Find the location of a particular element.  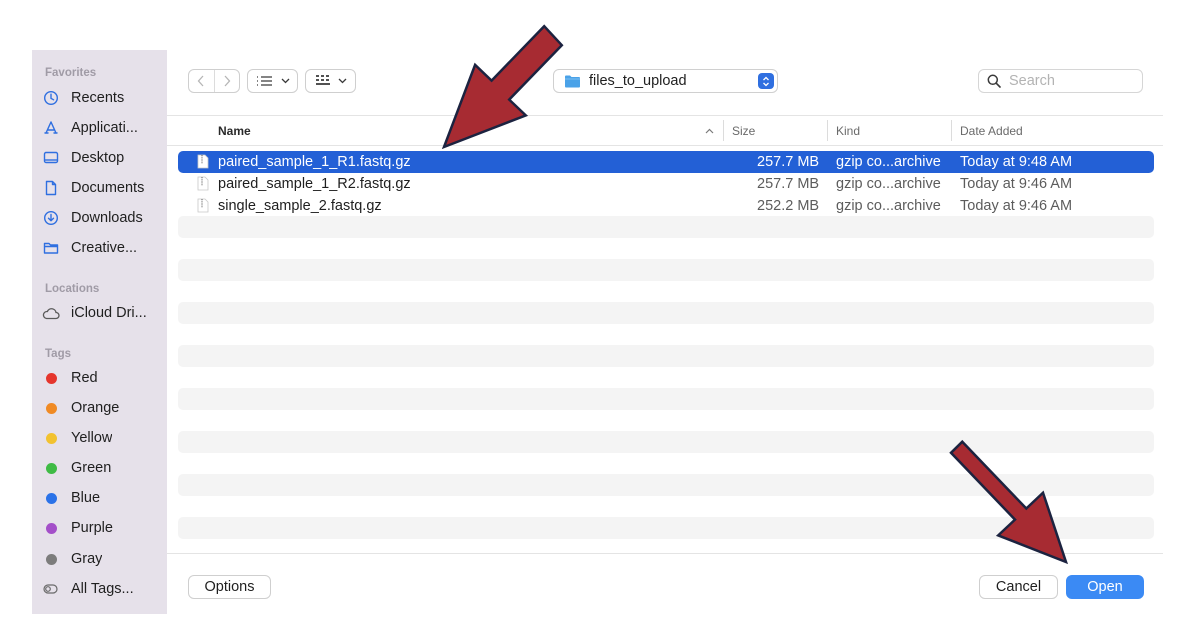

arrow-to-open-button-icon is located at coordinates (1009, 502).